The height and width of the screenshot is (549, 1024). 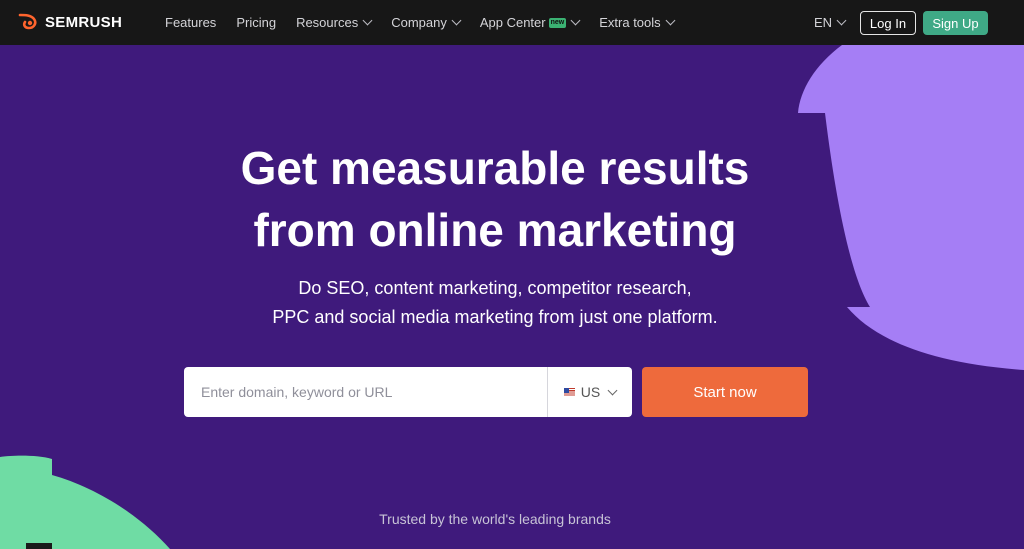 What do you see at coordinates (84, 22) in the screenshot?
I see `logo-text: SEMRUSH` at bounding box center [84, 22].